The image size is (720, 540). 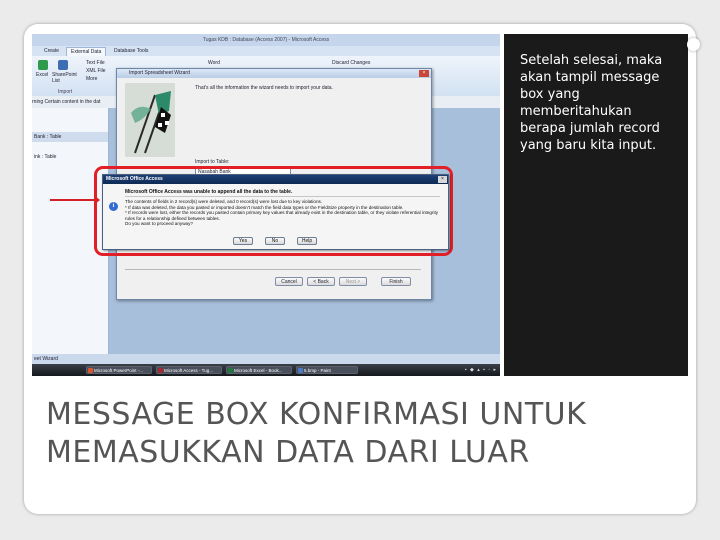 What do you see at coordinates (96, 71) in the screenshot?
I see `ribbon-xml-file: XML File` at bounding box center [96, 71].